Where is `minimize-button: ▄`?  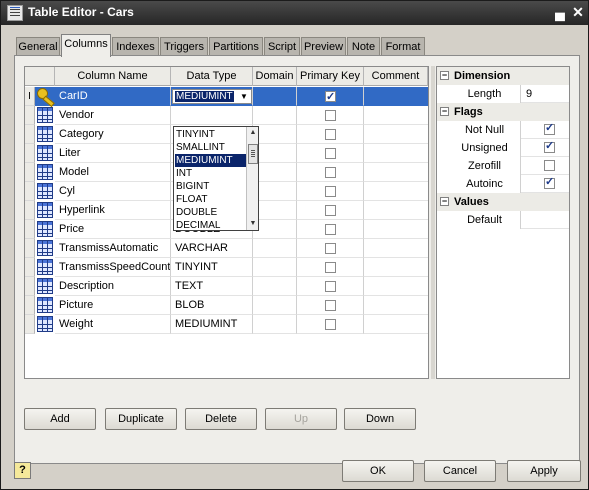
minimize-button: ▄ is located at coordinates (560, 12).